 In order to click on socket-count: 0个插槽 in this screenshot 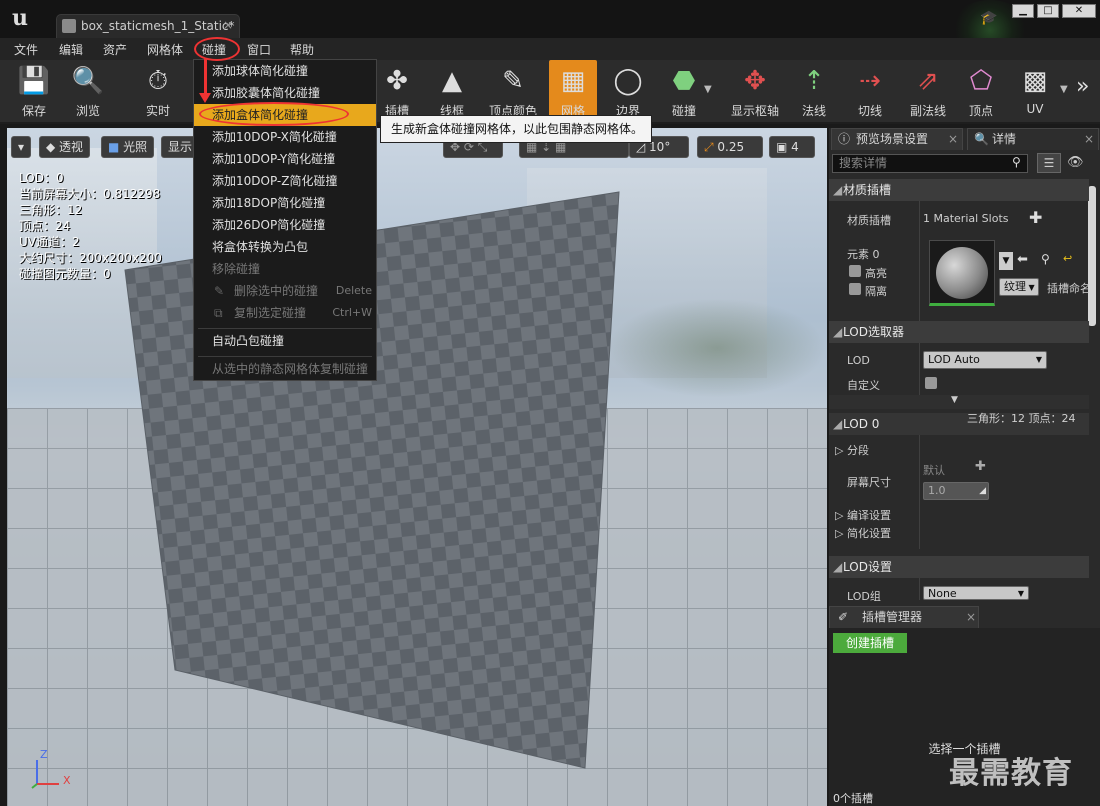, I will do `click(853, 798)`.